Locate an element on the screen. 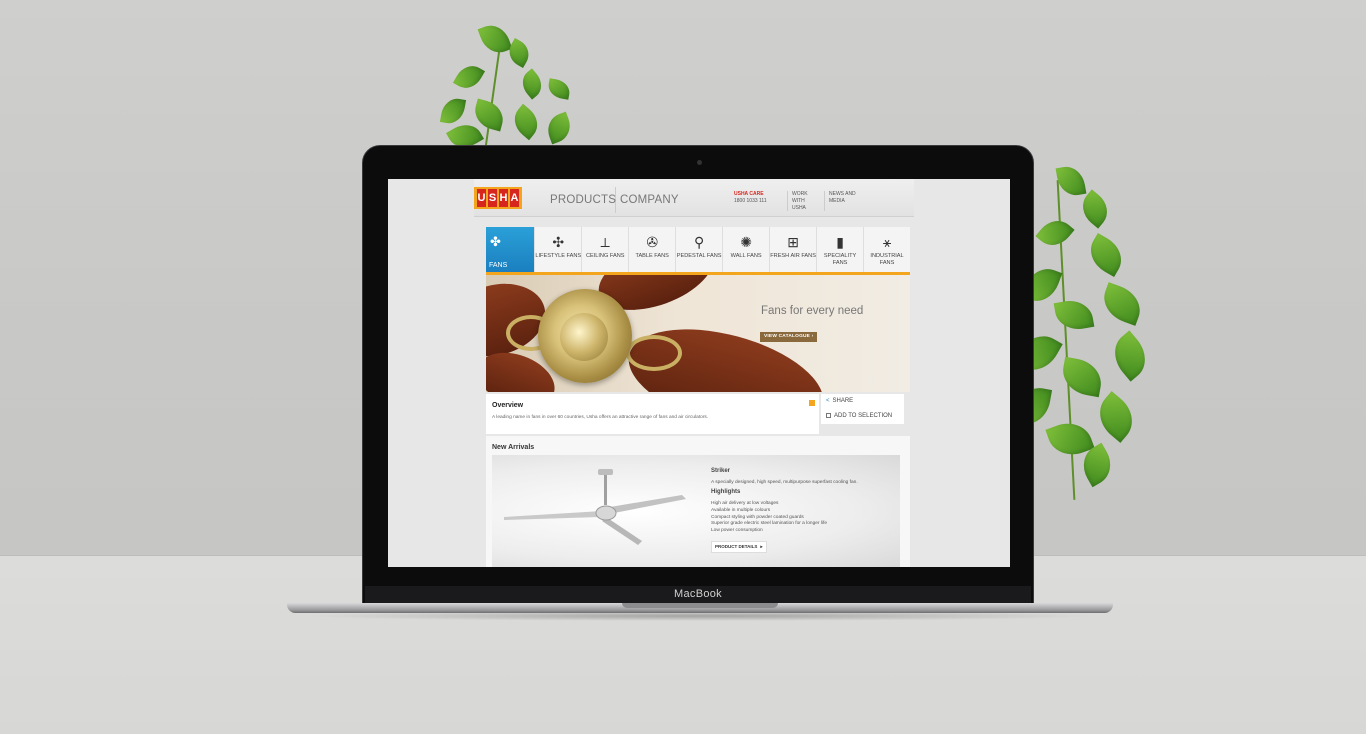 Image resolution: width=1366 pixels, height=734 pixels. laptop-base is located at coordinates (700, 608).